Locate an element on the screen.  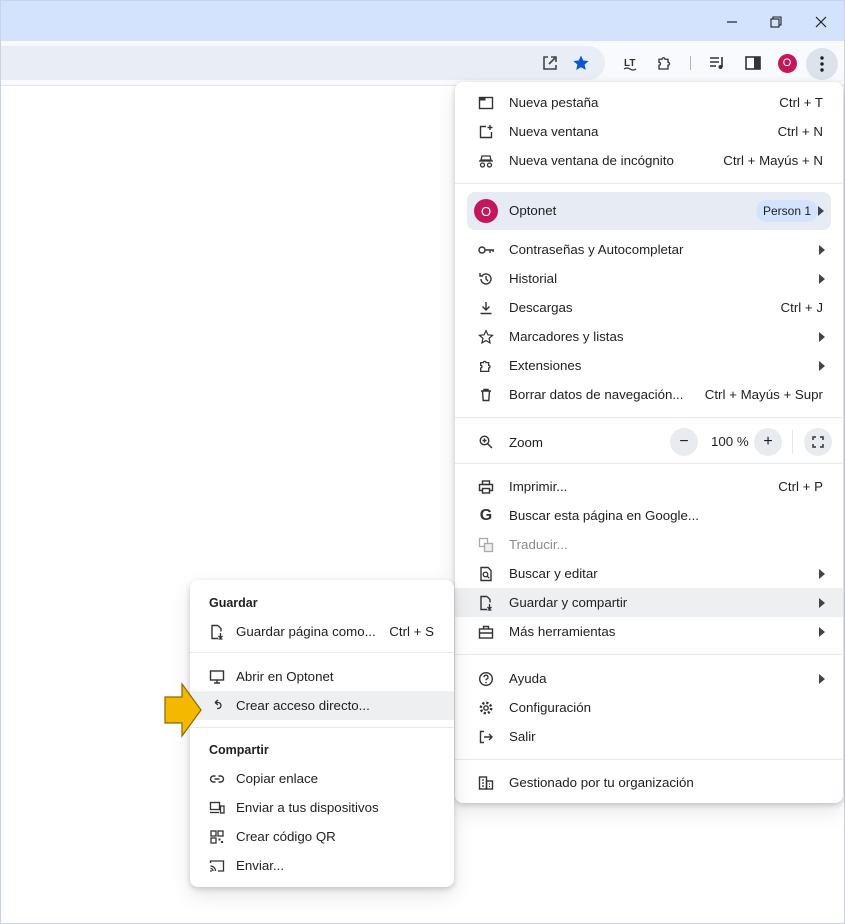
close-icon is located at coordinates (821, 22).